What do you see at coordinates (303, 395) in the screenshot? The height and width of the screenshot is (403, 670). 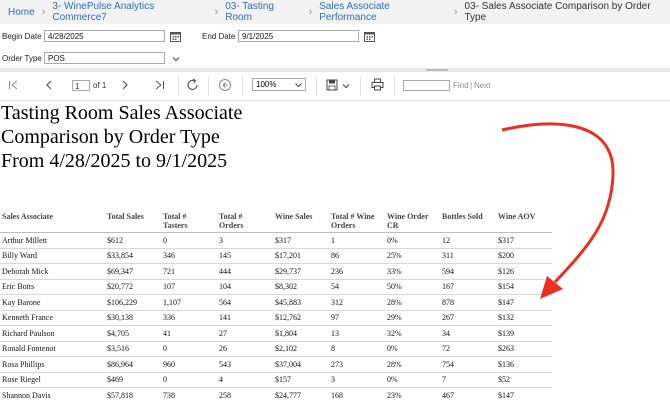 I see `table-cell: $24,777` at bounding box center [303, 395].